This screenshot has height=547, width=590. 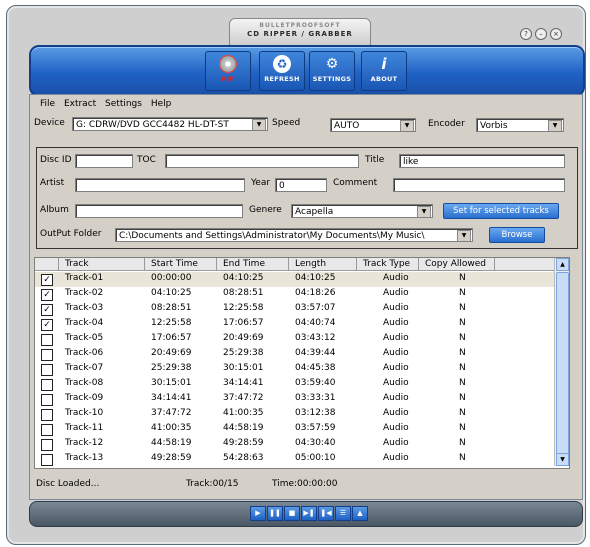 What do you see at coordinates (295, 324) in the screenshot?
I see `table-row: ✓ Track-04 12:25:58 17:06:57 04:40:74 Audio N` at bounding box center [295, 324].